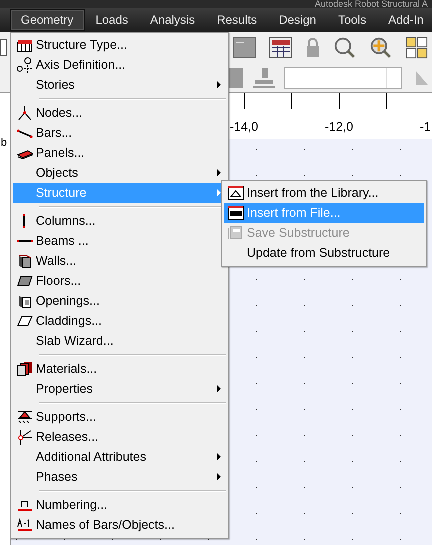 The width and height of the screenshot is (432, 545). What do you see at coordinates (245, 48) in the screenshot?
I see `window-icon` at bounding box center [245, 48].